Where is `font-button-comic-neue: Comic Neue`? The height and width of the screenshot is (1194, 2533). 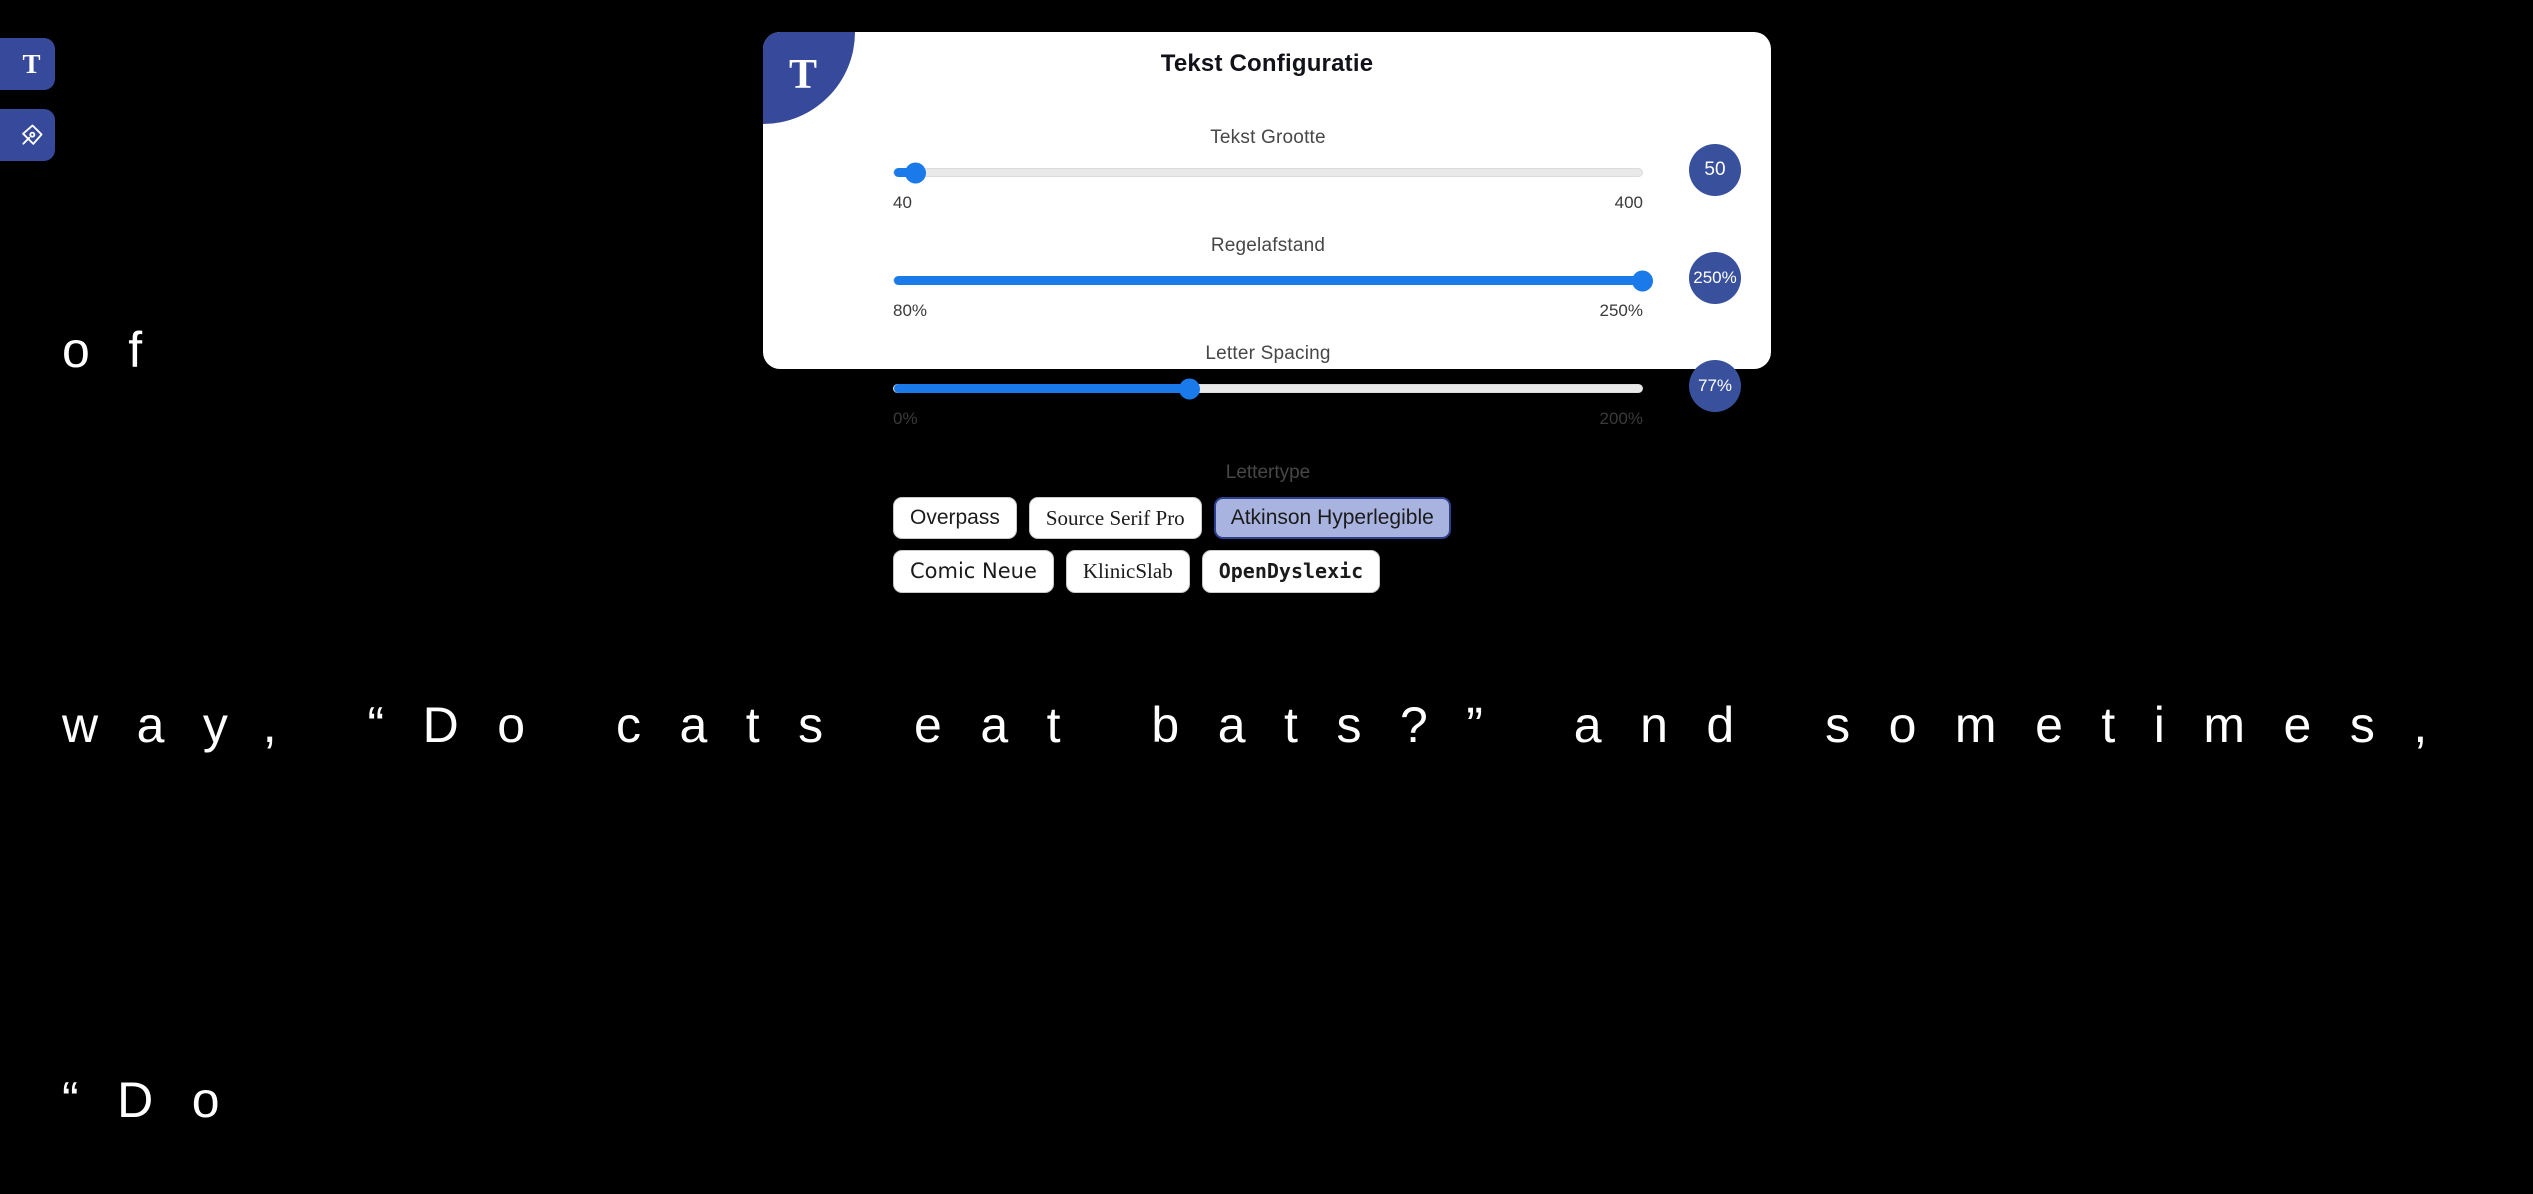
font-button-comic-neue: Comic Neue is located at coordinates (973, 571).